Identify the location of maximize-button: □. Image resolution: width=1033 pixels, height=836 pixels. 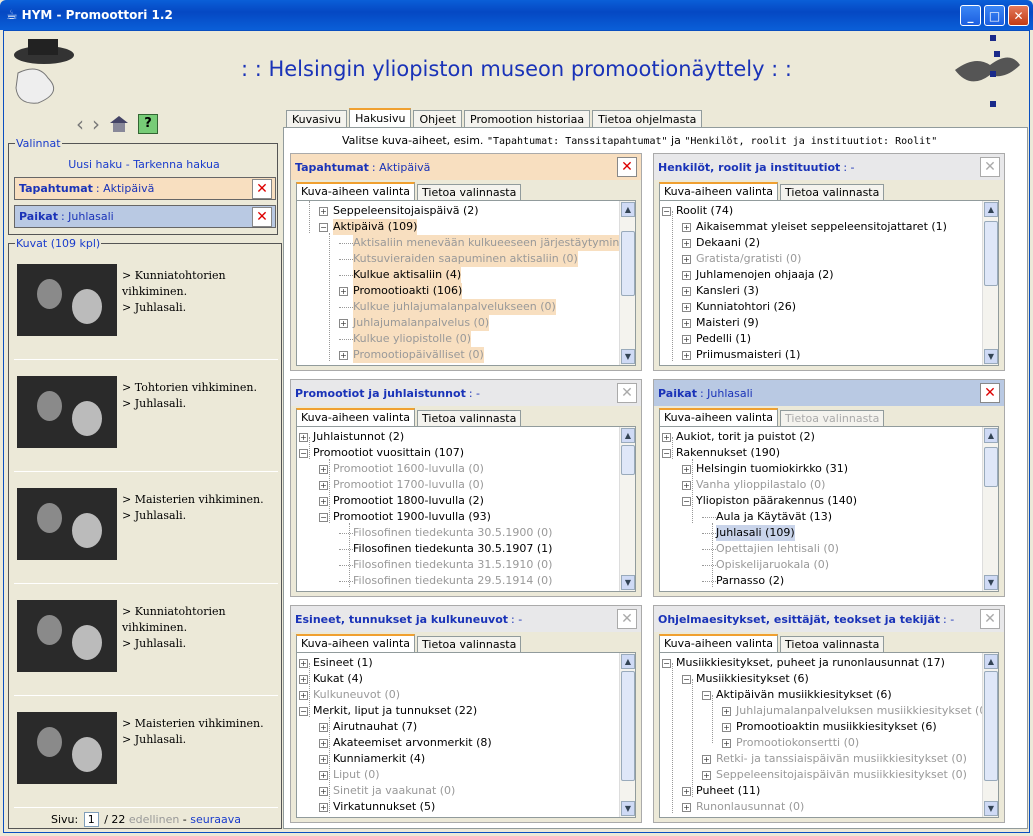
(994, 15).